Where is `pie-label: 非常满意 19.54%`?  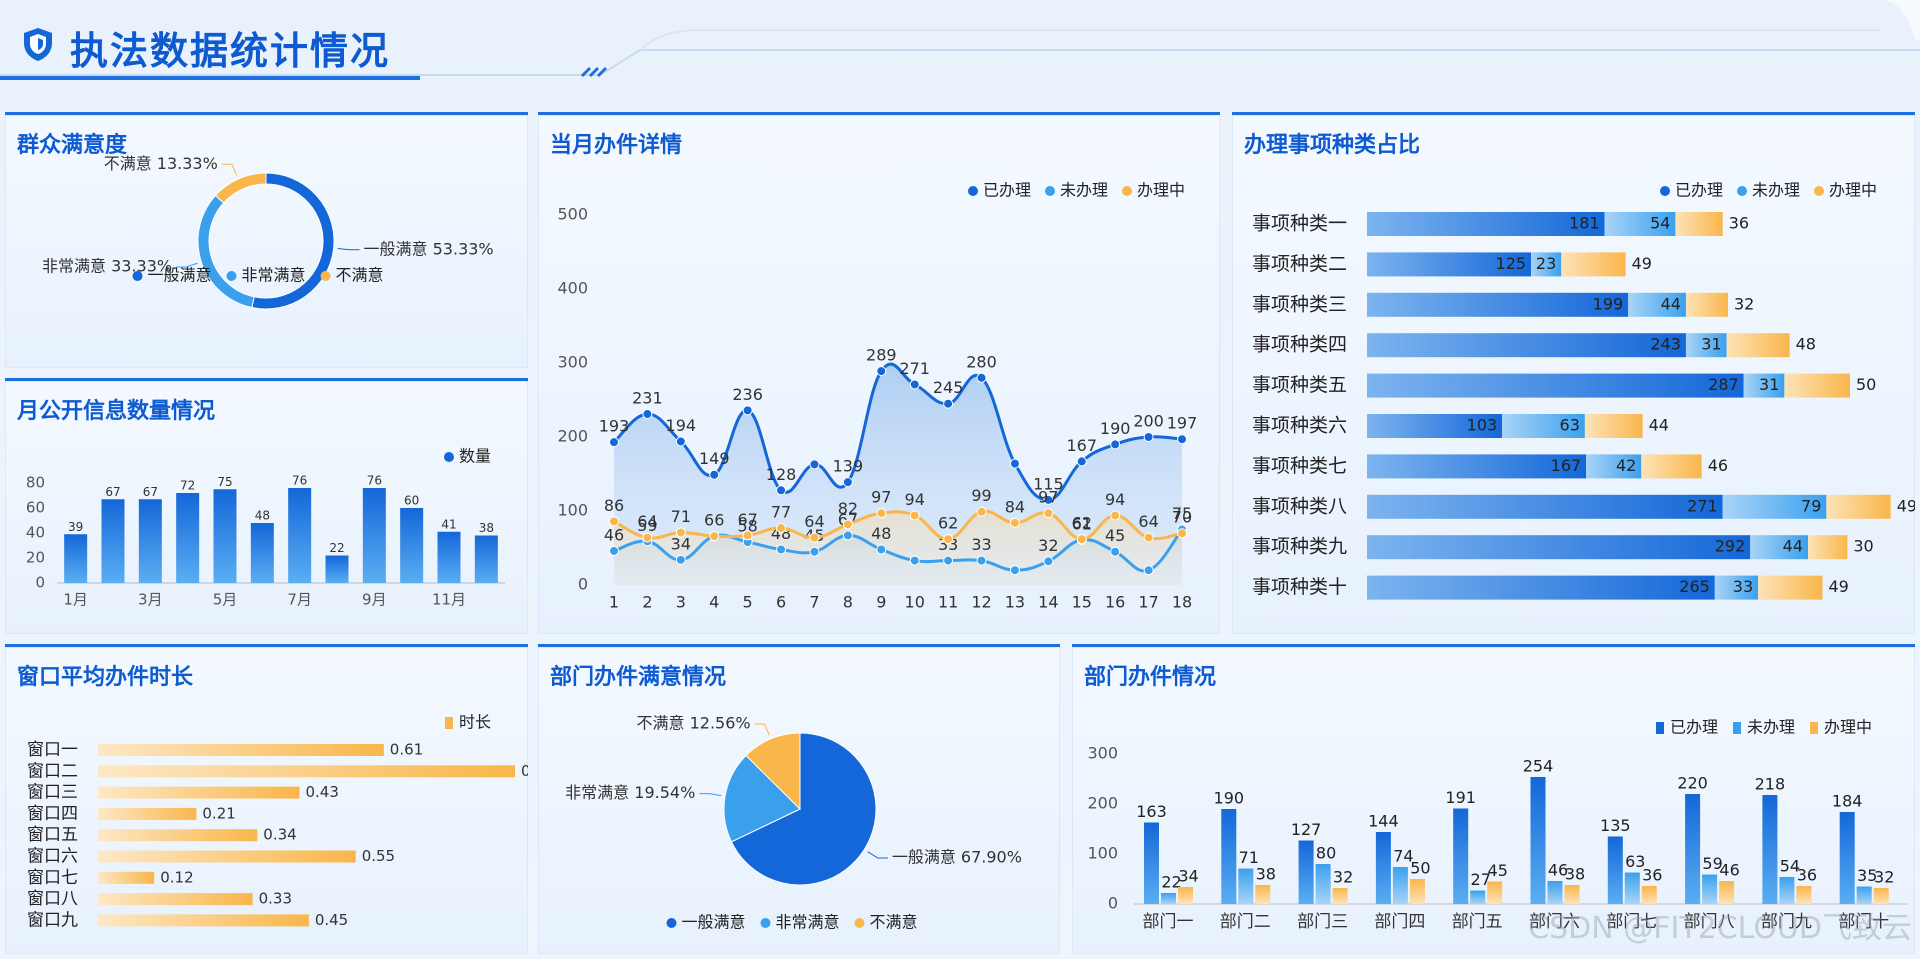
pie-label: 非常满意 19.54% is located at coordinates (630, 792).